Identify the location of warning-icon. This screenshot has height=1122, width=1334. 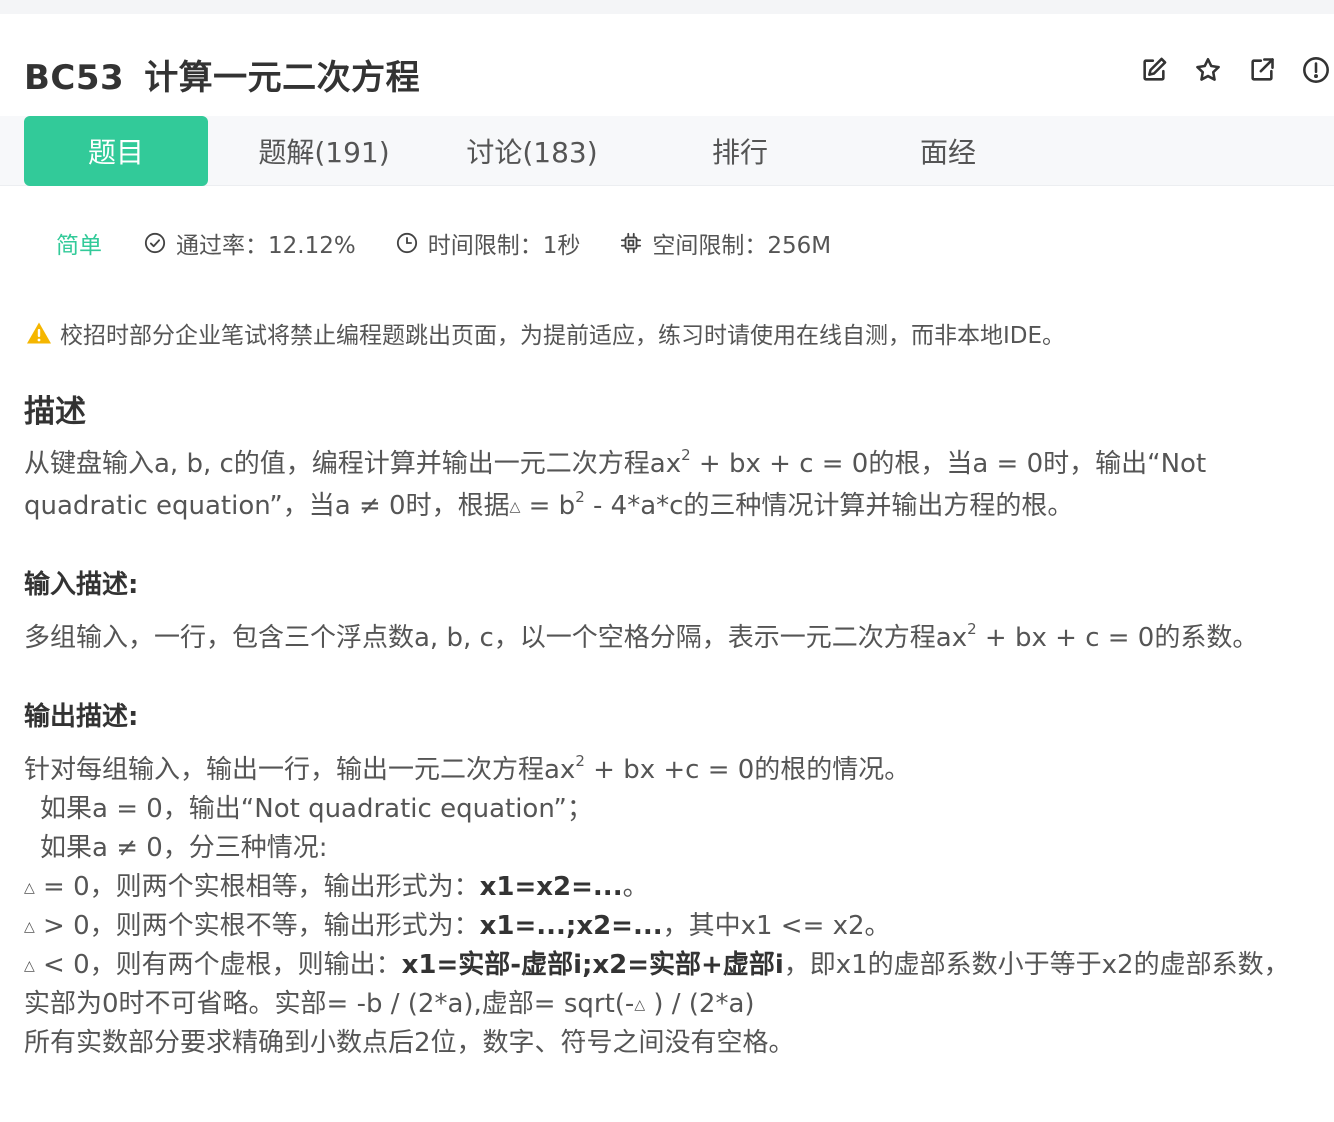
(39, 333).